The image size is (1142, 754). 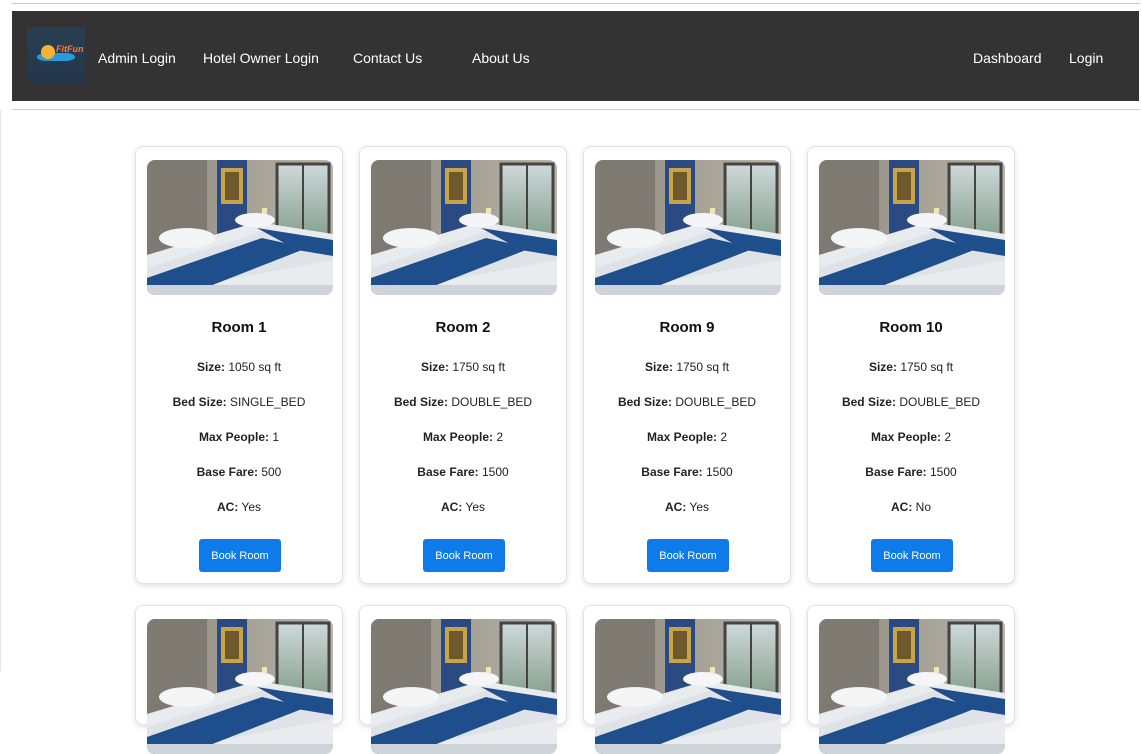 I want to click on room-base-fare: Base Fare: 500, so click(x=239, y=472).